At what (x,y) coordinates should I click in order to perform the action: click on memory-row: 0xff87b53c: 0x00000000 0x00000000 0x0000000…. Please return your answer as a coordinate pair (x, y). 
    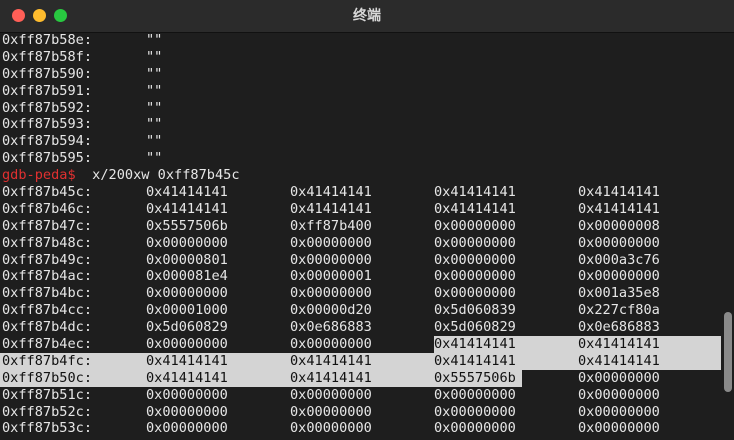
    Looking at the image, I should click on (367, 428).